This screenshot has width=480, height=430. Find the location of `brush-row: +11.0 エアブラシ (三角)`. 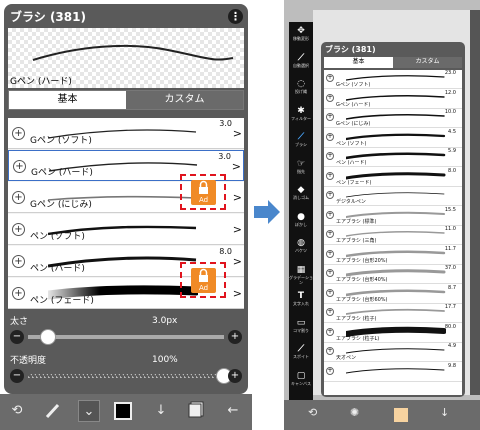

brush-row: +11.0 エアブラシ (三角) is located at coordinates (393, 235).